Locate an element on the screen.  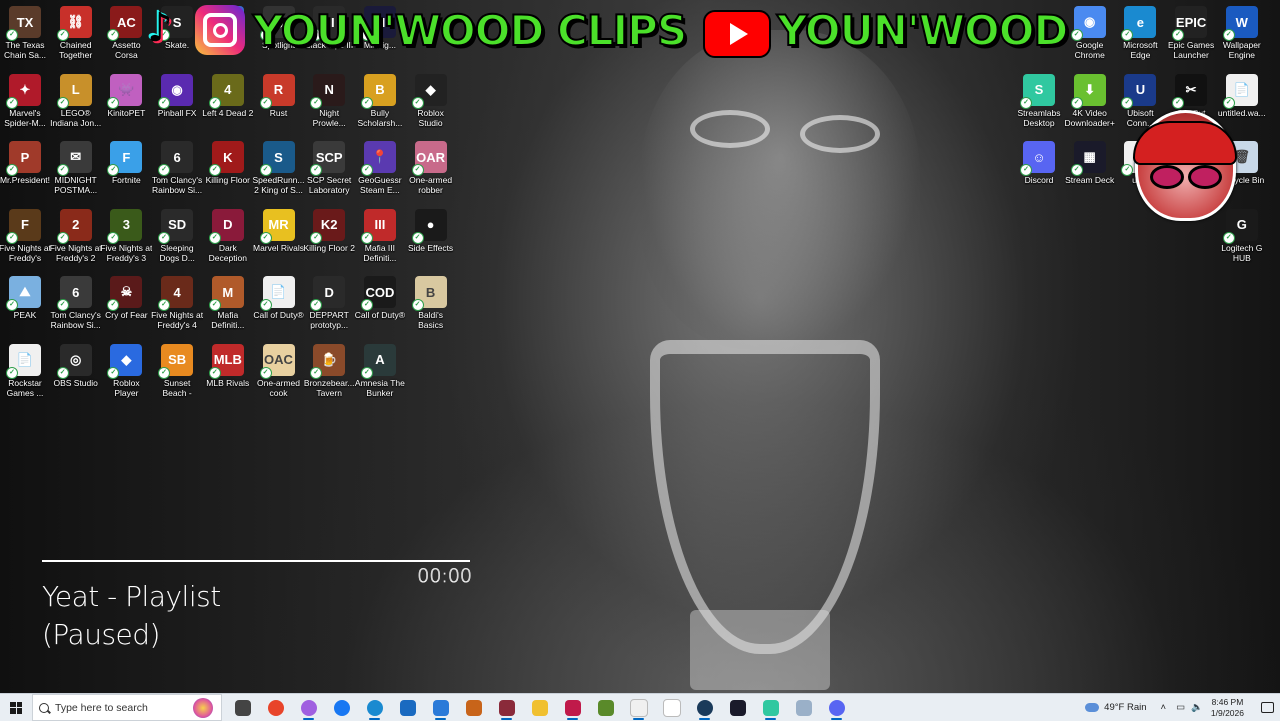
desktop-icon: G ✓ Logitech G HUB is located at coordinates (1242, 234).